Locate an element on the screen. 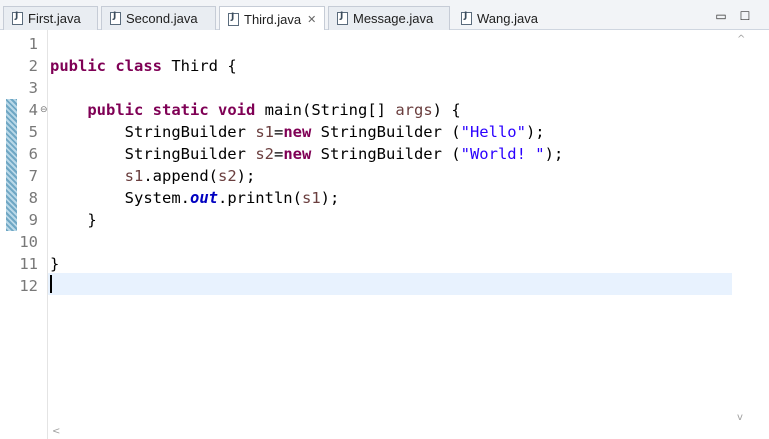 The height and width of the screenshot is (439, 769). annotation-ruler is located at coordinates (11, 234).